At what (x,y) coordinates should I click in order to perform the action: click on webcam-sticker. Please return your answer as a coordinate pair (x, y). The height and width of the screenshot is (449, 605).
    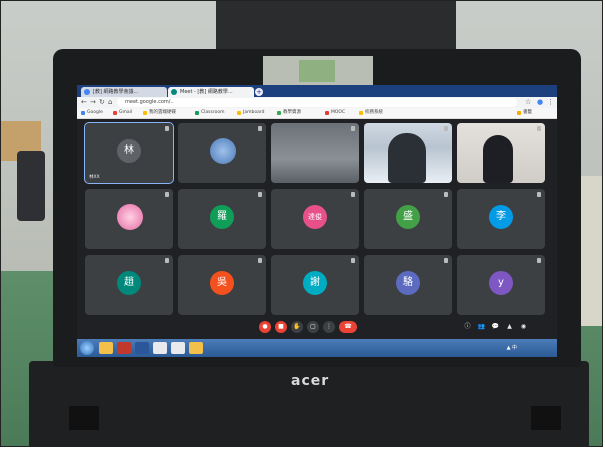
    Looking at the image, I should click on (317, 71).